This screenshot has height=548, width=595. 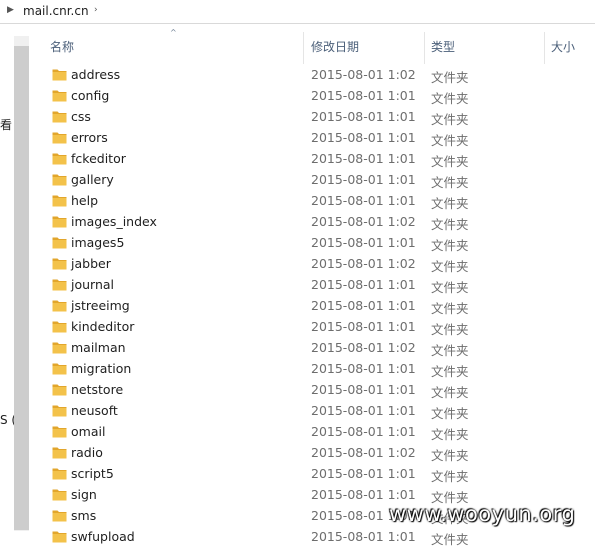 What do you see at coordinates (103, 536) in the screenshot?
I see `file-name: swfupload` at bounding box center [103, 536].